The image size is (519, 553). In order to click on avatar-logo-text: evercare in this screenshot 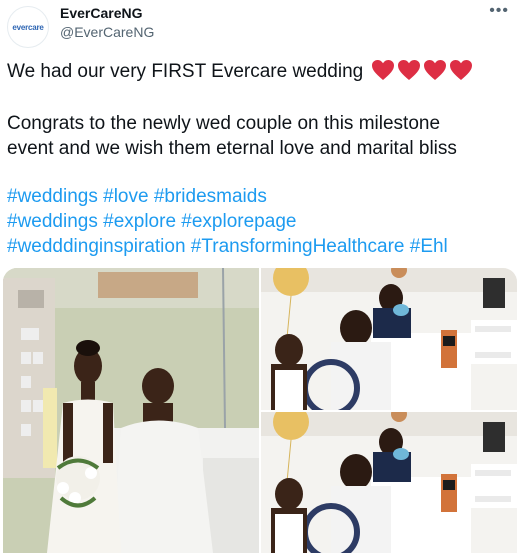, I will do `click(28, 27)`.